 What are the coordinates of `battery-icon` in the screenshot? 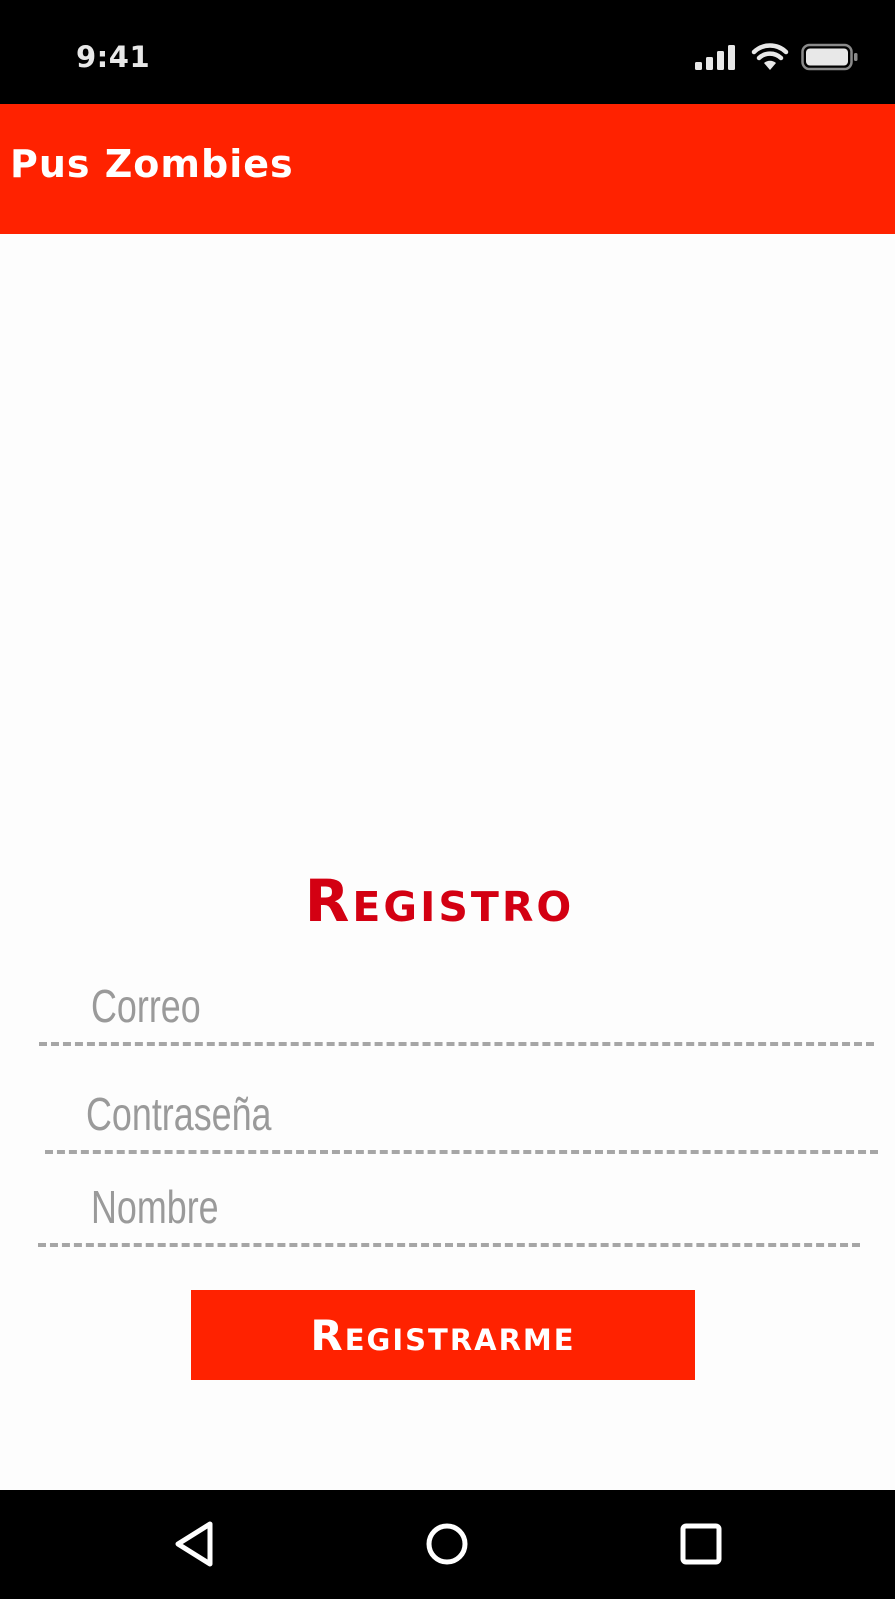 It's located at (829, 57).